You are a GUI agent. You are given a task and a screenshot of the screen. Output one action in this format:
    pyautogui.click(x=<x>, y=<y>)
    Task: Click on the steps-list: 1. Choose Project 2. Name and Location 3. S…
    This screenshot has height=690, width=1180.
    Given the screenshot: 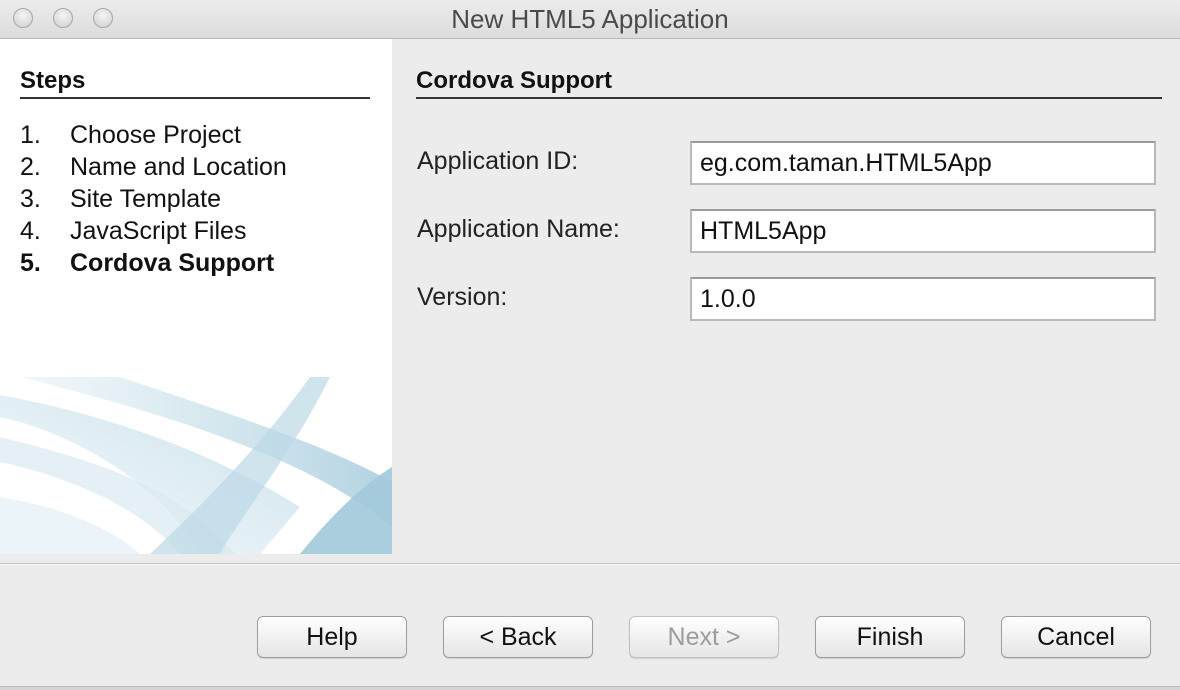 What is the action you would take?
    pyautogui.click(x=153, y=201)
    